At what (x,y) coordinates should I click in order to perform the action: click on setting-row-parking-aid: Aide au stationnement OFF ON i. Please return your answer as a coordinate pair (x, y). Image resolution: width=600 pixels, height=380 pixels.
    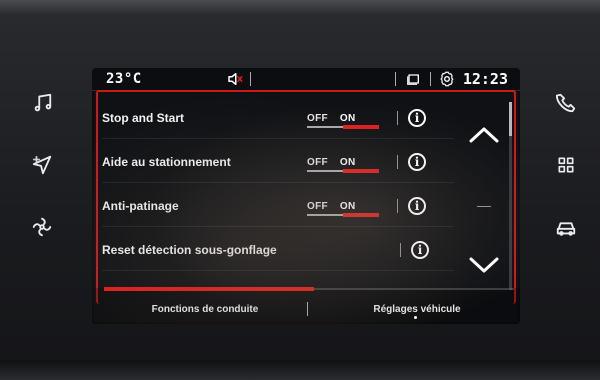
    Looking at the image, I should click on (278, 162).